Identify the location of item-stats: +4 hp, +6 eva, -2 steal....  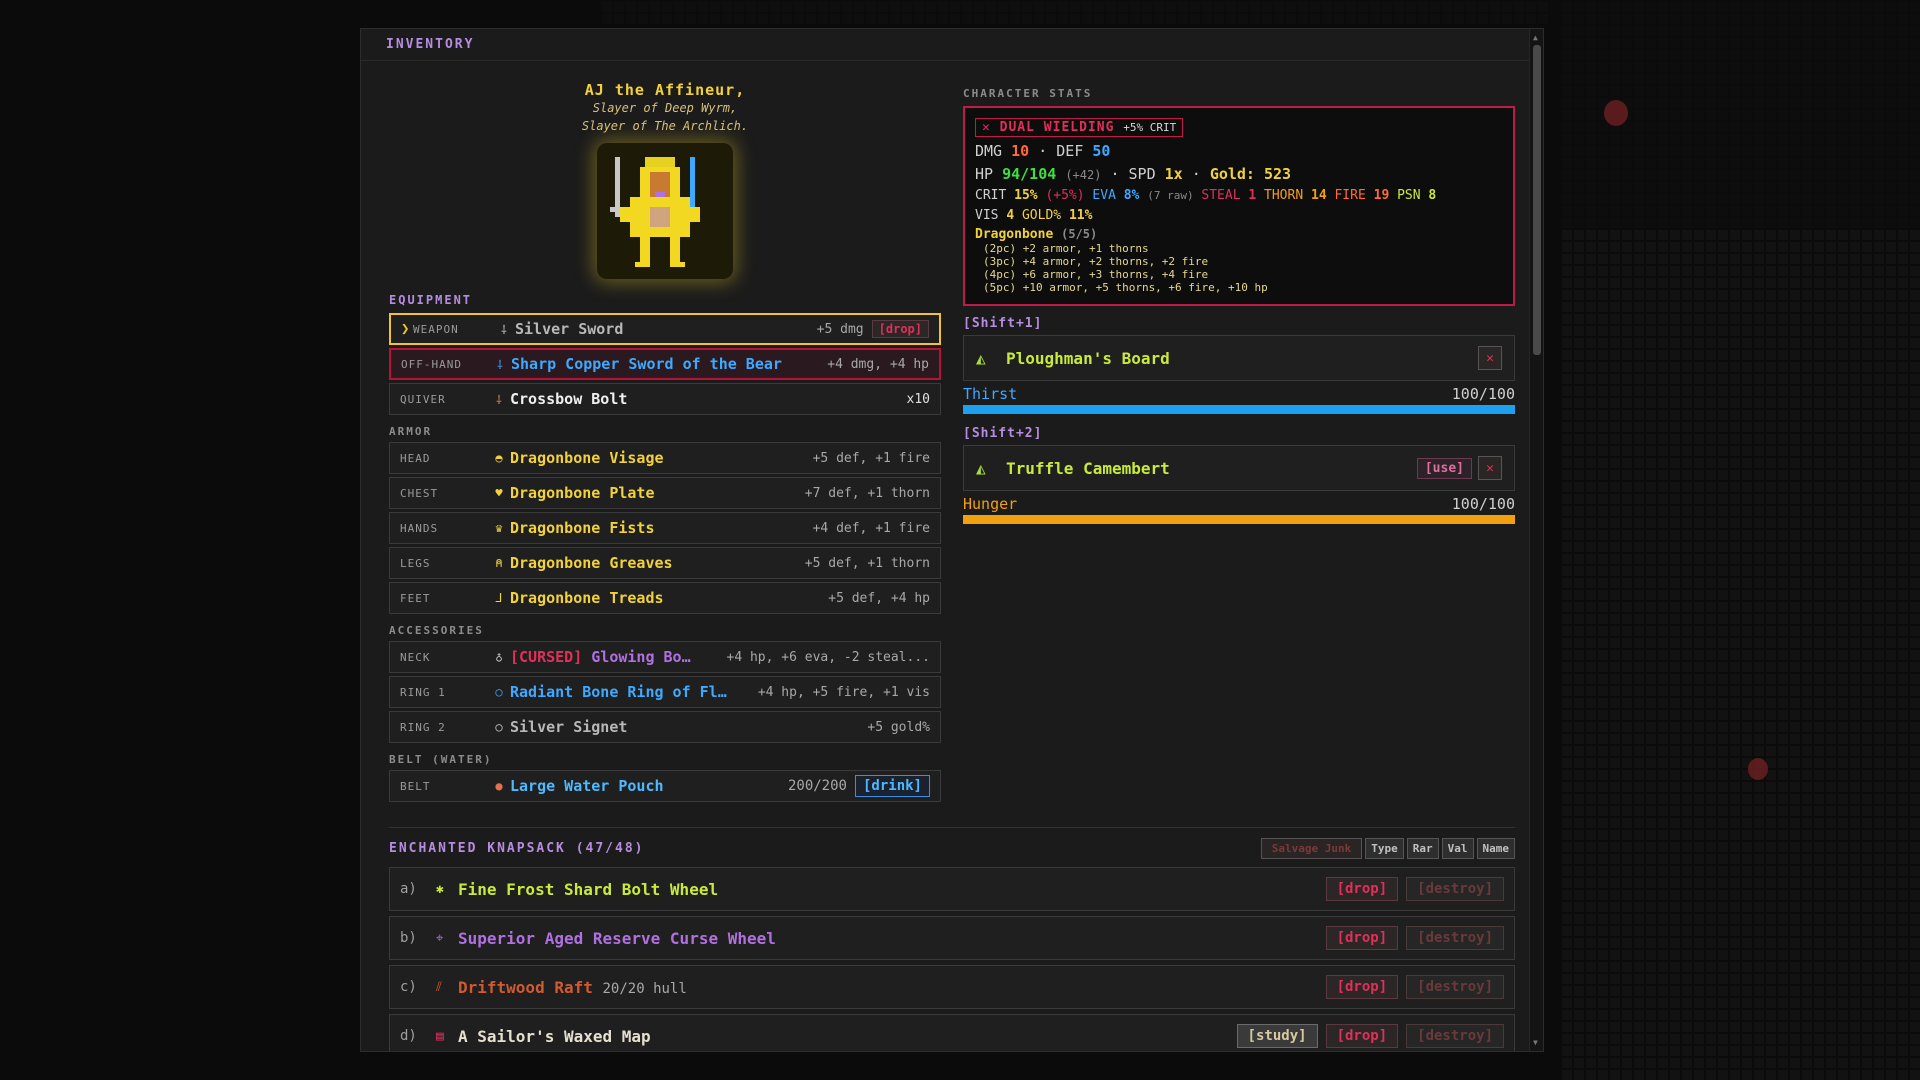
(828, 657).